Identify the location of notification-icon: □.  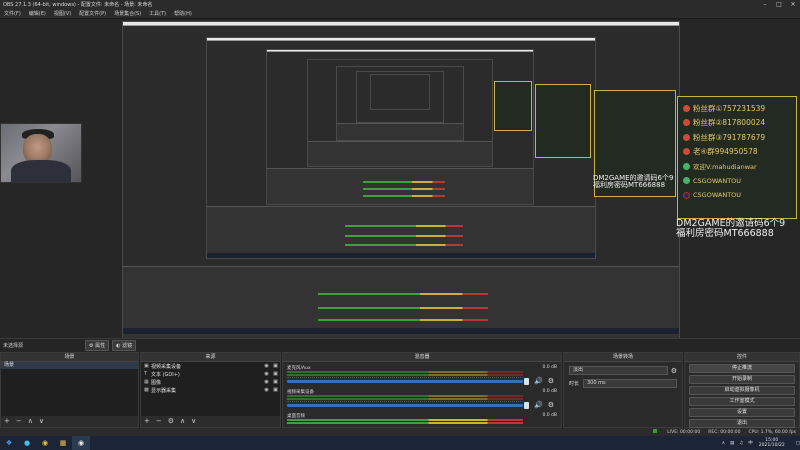
(798, 443).